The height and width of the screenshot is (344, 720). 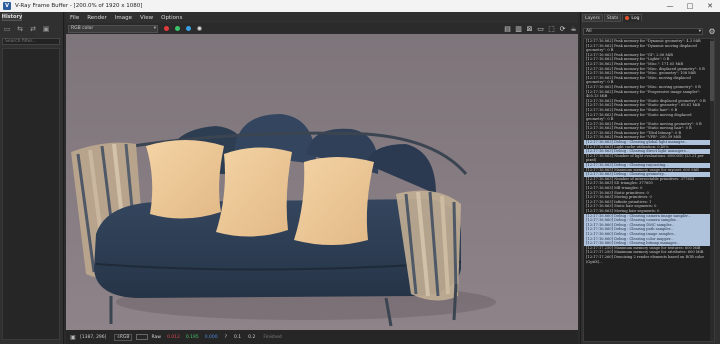 I want to click on delete-history-icon: ▣, so click(x=46, y=29).